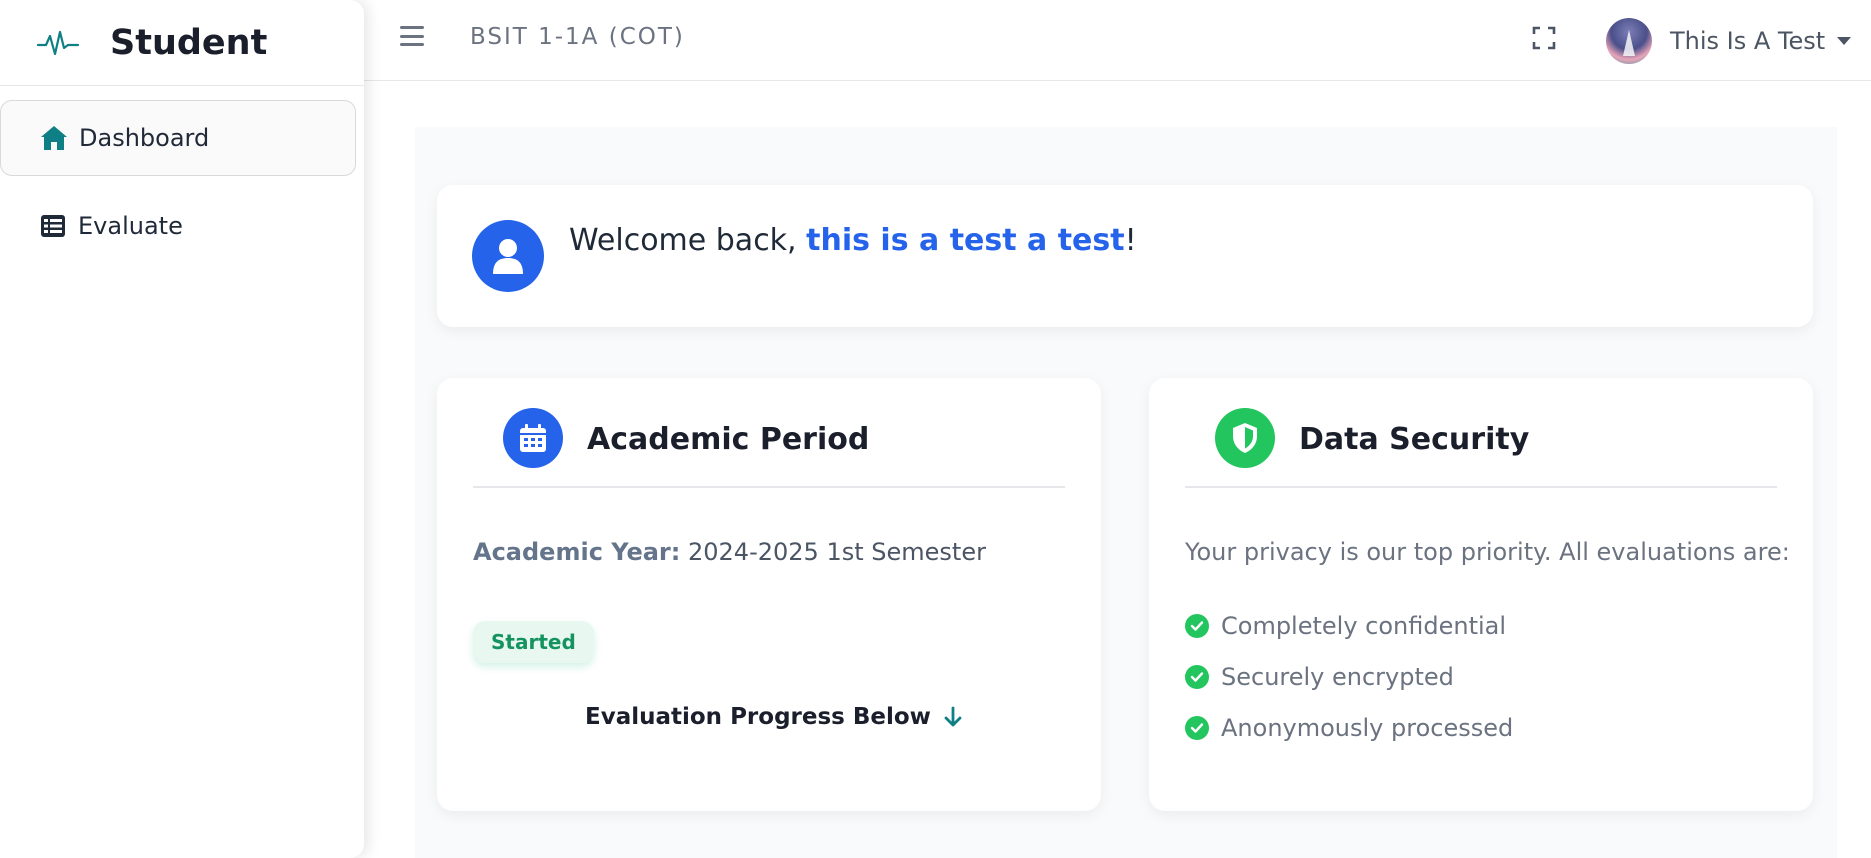 This screenshot has width=1871, height=858. I want to click on fullscreen-icon, so click(1544, 38).